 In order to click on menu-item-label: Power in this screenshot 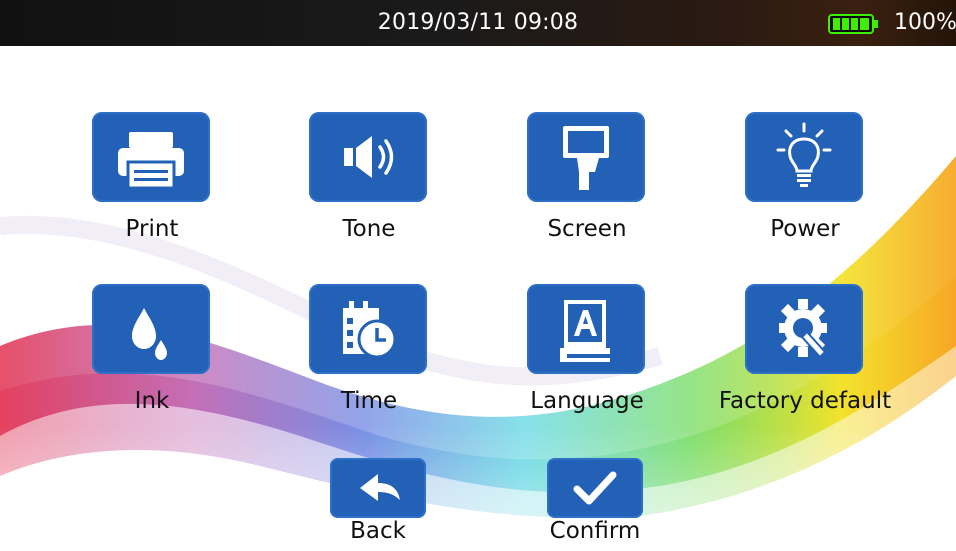, I will do `click(805, 229)`.